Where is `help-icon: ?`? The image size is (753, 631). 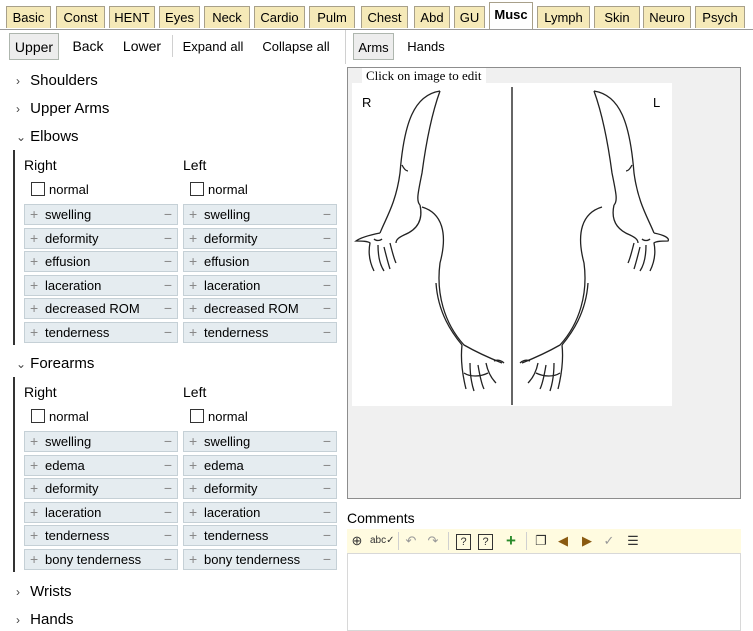
help-icon: ? is located at coordinates (463, 542).